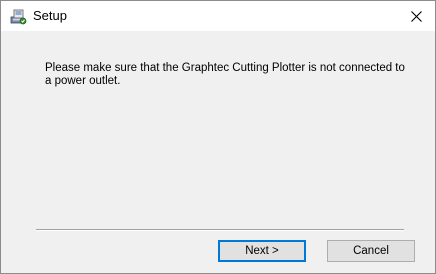 The width and height of the screenshot is (436, 274). Describe the element at coordinates (220, 230) in the screenshot. I see `separator-line` at that location.